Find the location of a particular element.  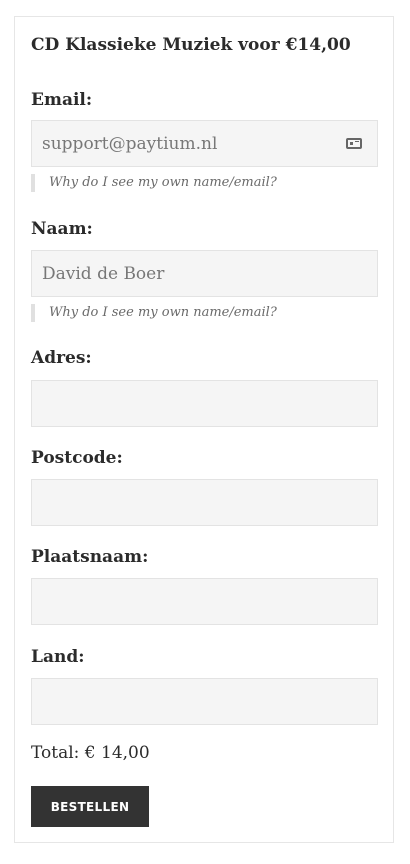

email-field is located at coordinates (204, 143).